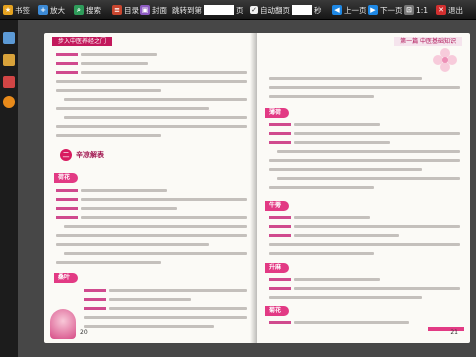  Describe the element at coordinates (277, 268) in the screenshot. I see `herb-tag: 升麻` at that location.